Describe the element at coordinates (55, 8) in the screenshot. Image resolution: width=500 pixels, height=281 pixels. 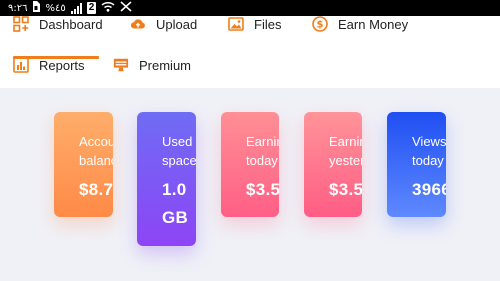
I see `battery-percent: %٤٥` at that location.